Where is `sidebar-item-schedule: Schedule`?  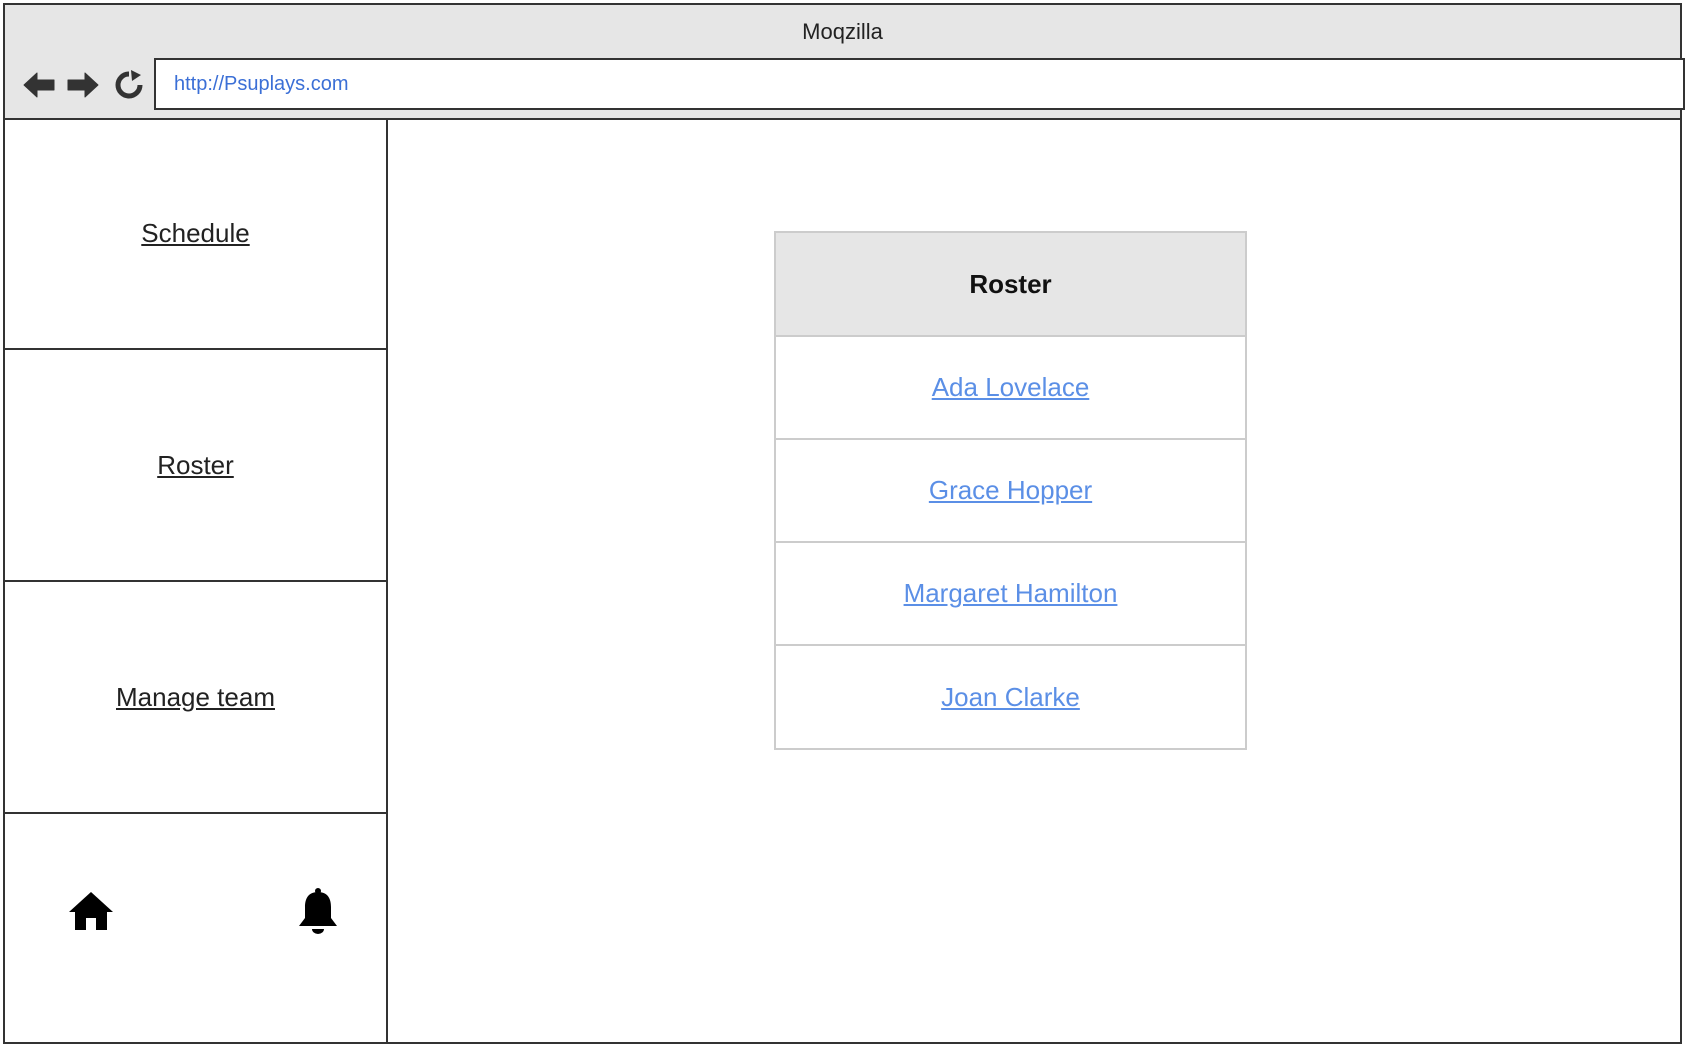
sidebar-item-schedule: Schedule is located at coordinates (195, 234).